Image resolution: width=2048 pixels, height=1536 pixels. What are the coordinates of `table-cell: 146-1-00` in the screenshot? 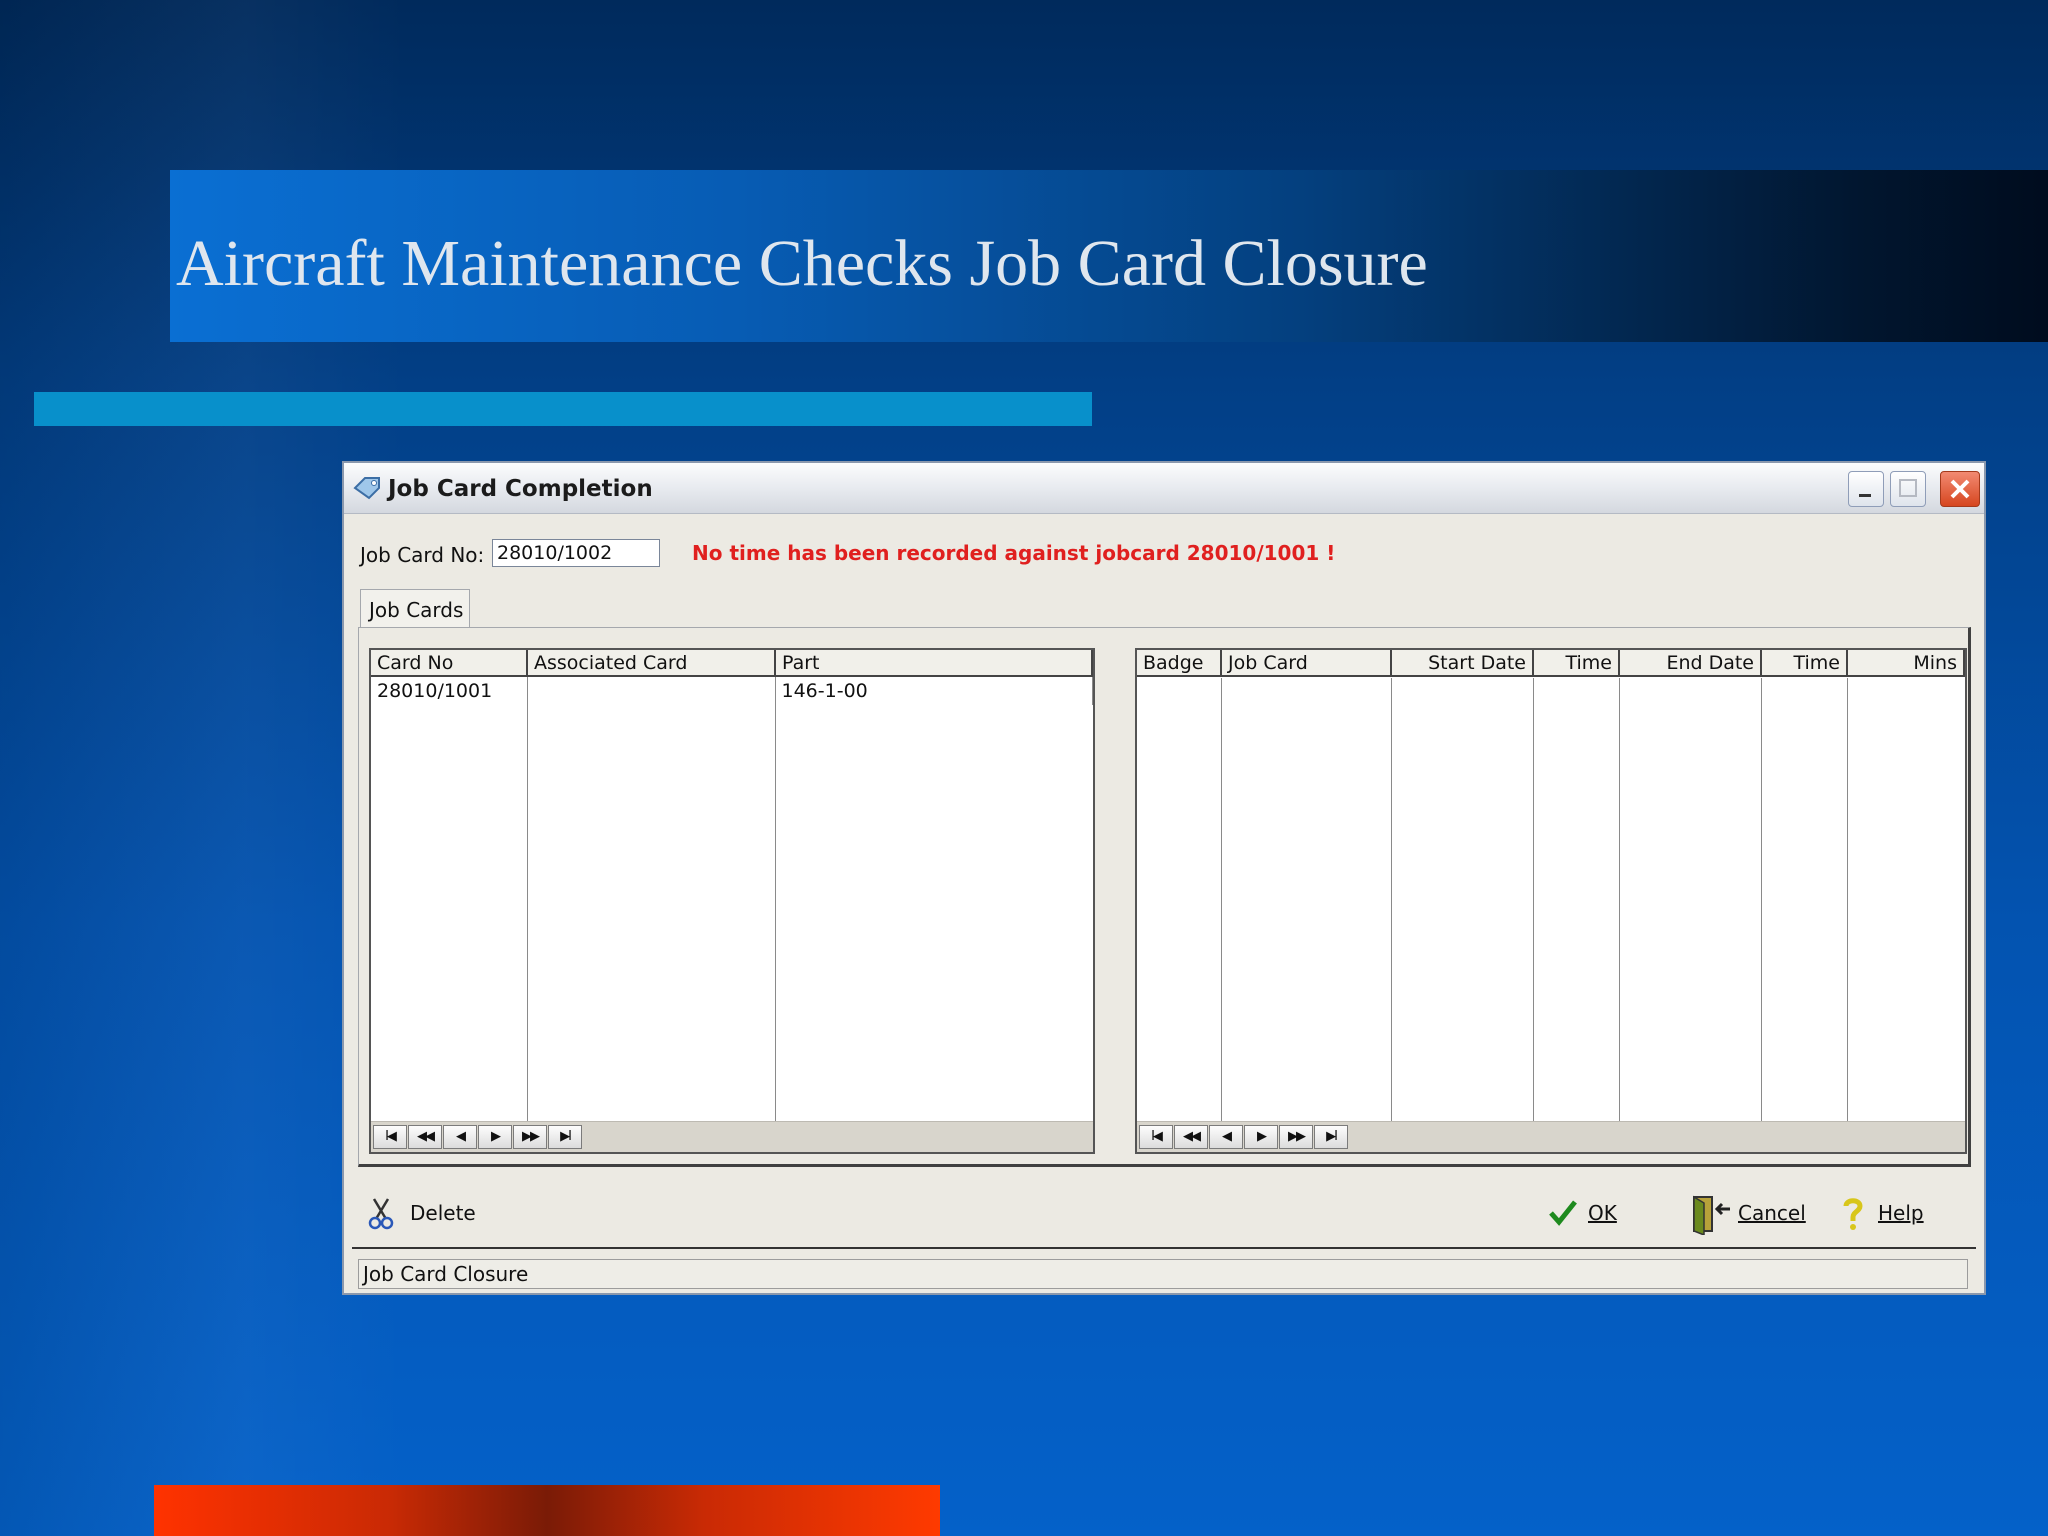 It's located at (934, 690).